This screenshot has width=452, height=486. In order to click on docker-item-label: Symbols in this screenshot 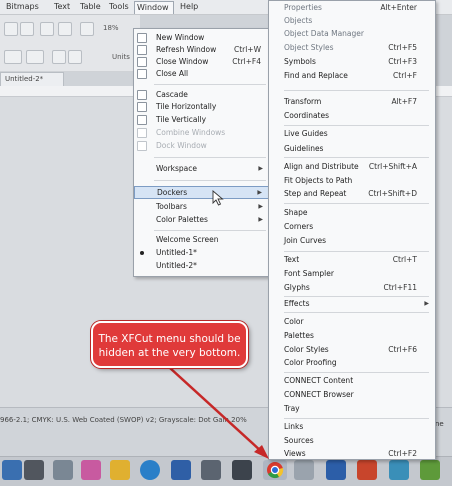, I will do `click(300, 61)`.